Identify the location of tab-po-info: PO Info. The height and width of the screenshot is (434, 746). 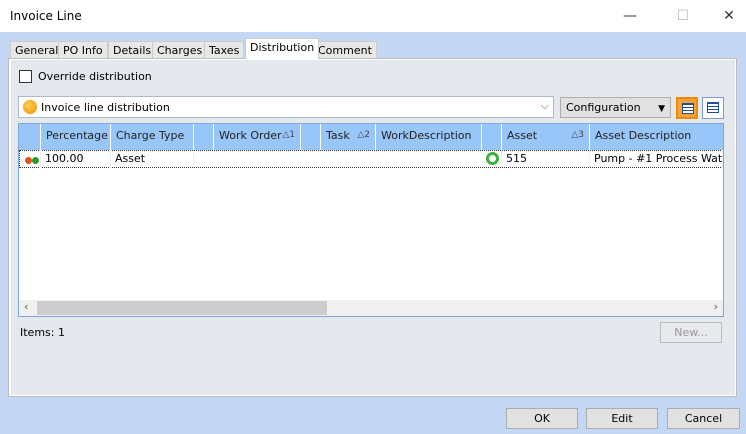
(83, 50).